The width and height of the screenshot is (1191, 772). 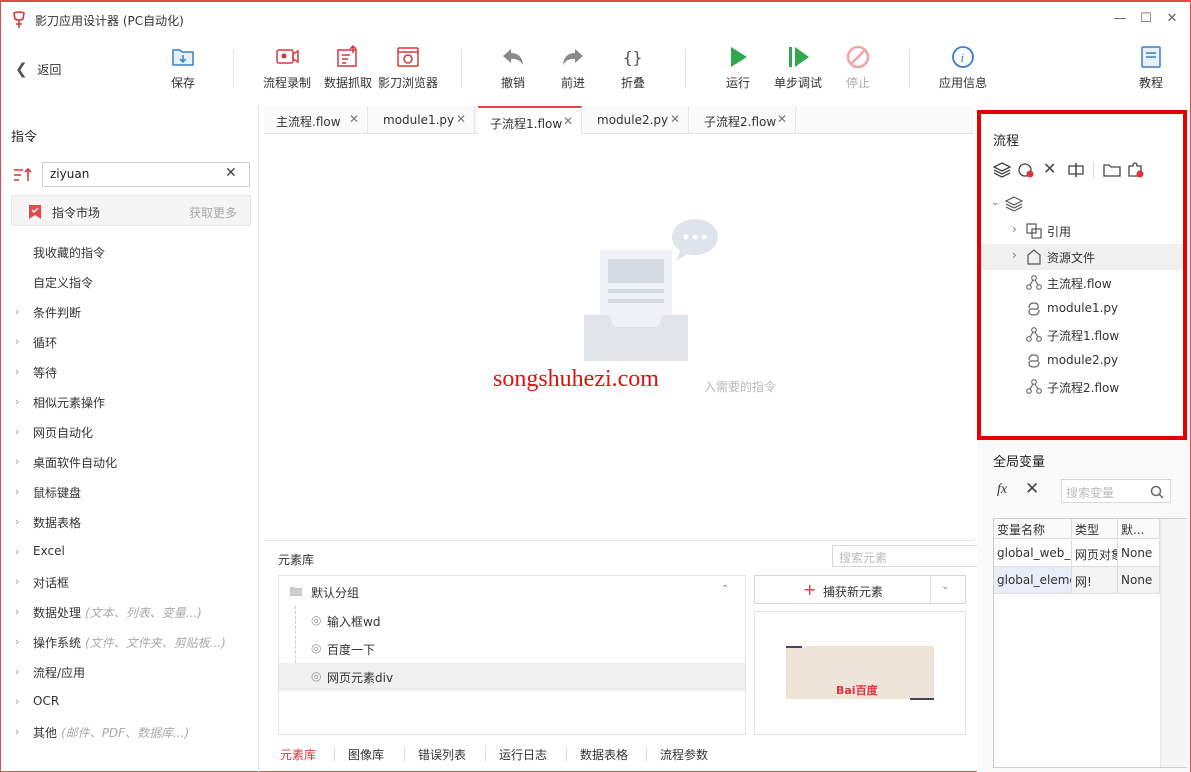 I want to click on stop-button: 停止, so click(x=858, y=70).